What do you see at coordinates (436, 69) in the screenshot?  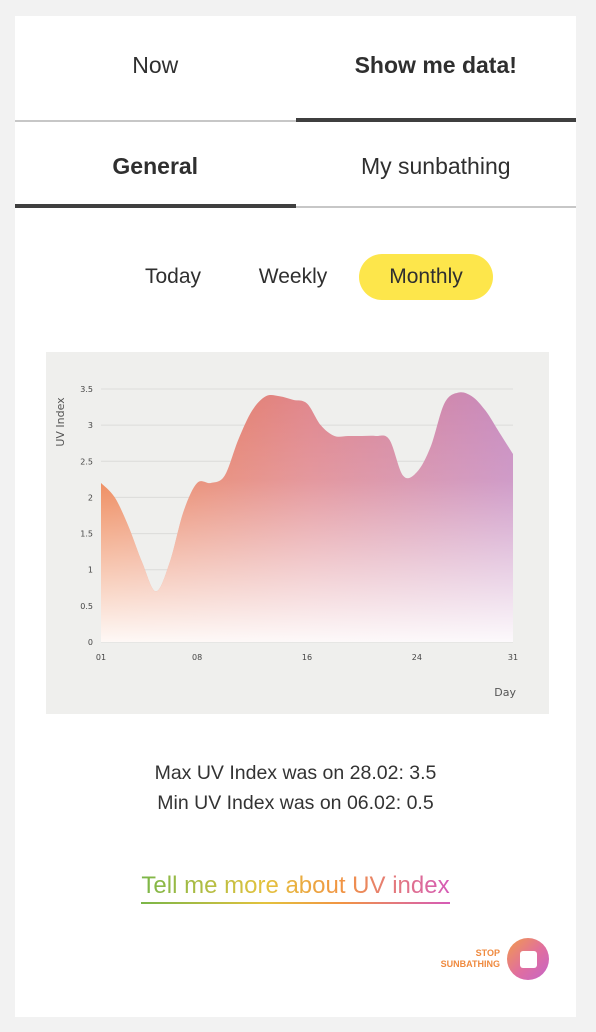 I see `tab-show-me-data: Show me data!` at bounding box center [436, 69].